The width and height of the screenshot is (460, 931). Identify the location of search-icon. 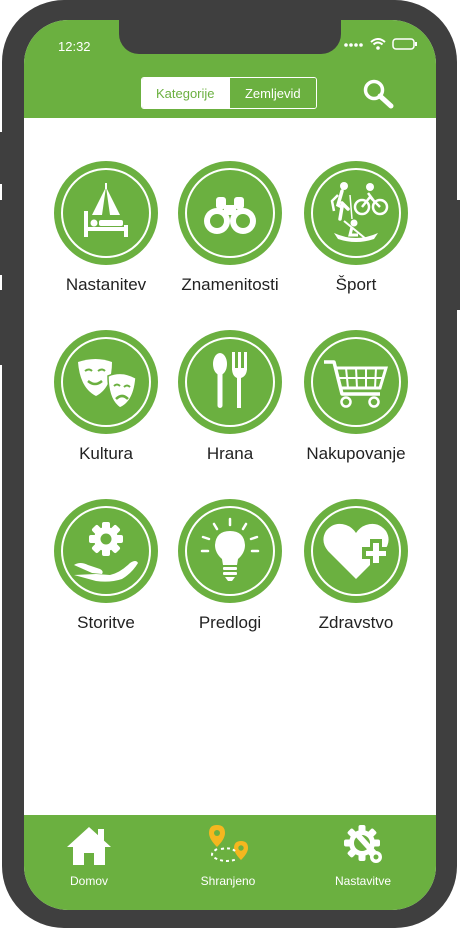
(378, 94).